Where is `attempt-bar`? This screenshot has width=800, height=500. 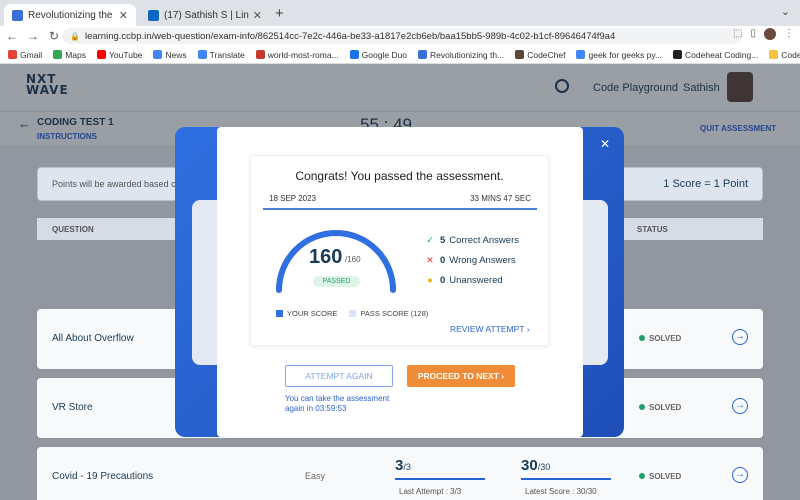 attempt-bar is located at coordinates (440, 479).